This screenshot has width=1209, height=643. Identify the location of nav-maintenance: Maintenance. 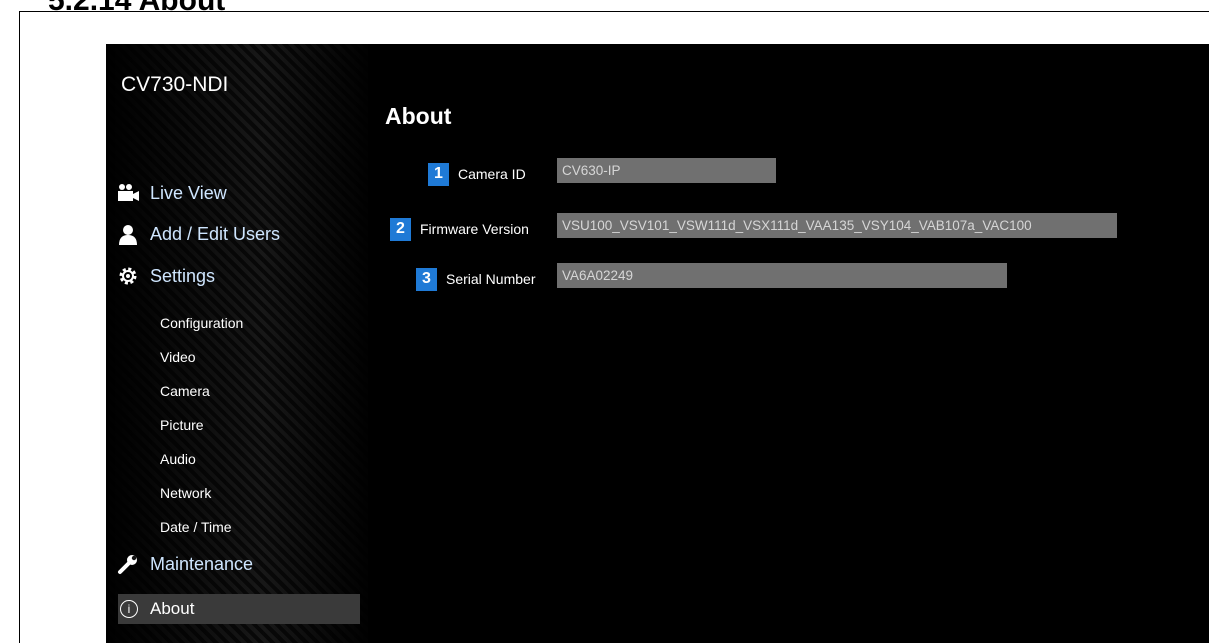
(184, 564).